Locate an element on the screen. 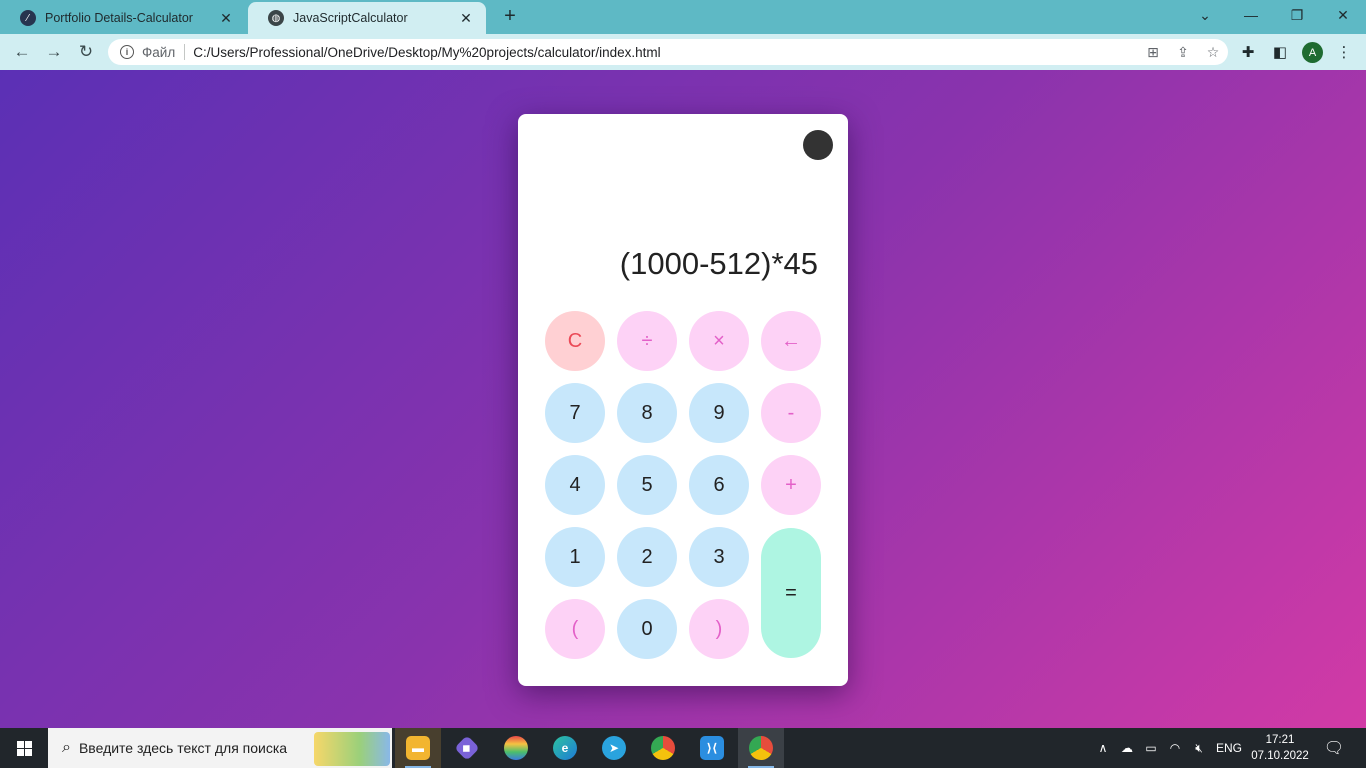  site-icon: ⁄ is located at coordinates (28, 18).